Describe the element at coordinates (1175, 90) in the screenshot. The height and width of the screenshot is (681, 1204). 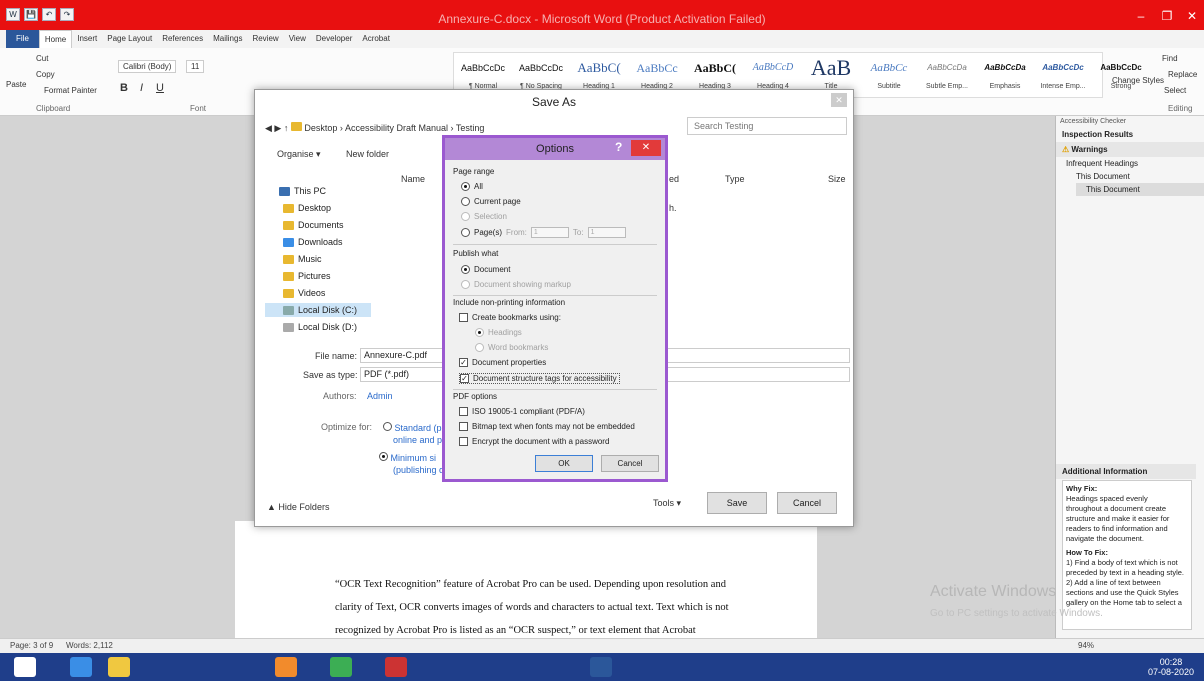
I see `select-button: Select` at that location.